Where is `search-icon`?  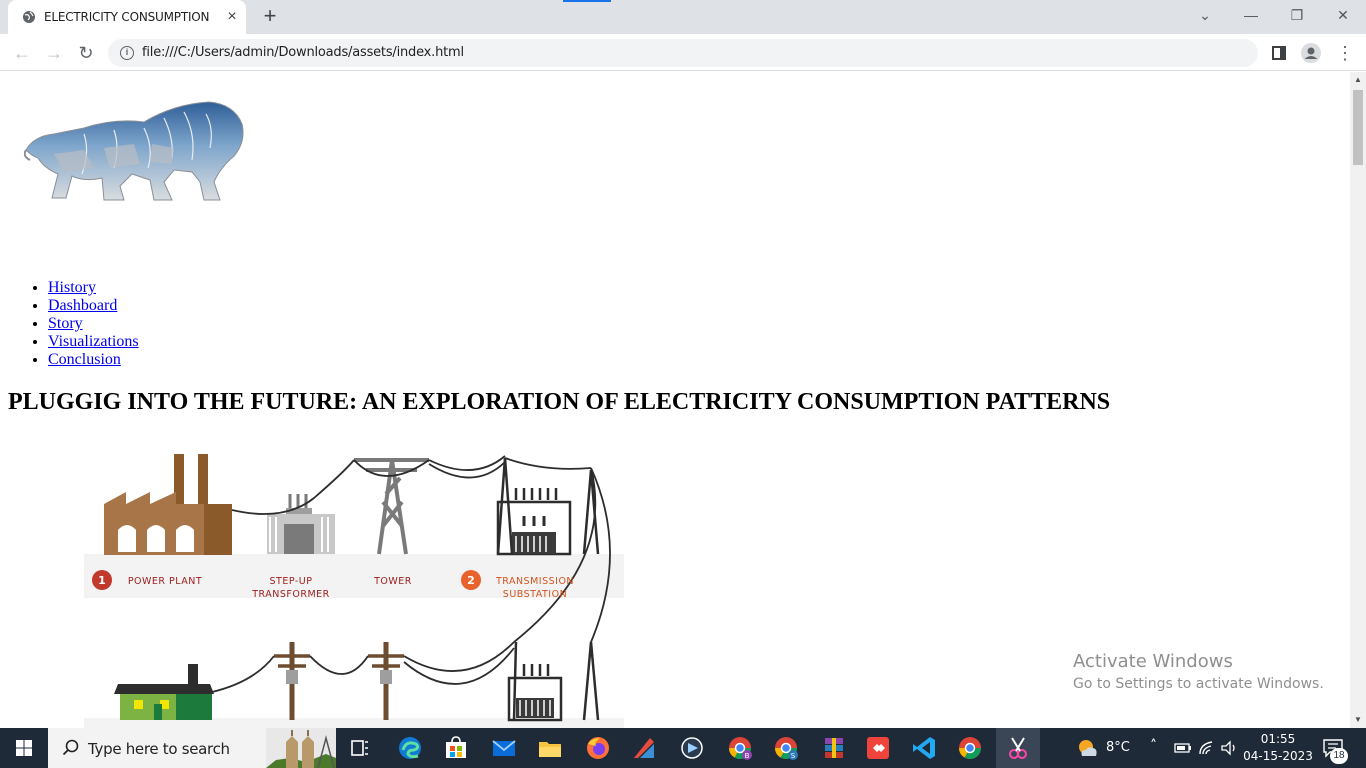
search-icon is located at coordinates (70, 747).